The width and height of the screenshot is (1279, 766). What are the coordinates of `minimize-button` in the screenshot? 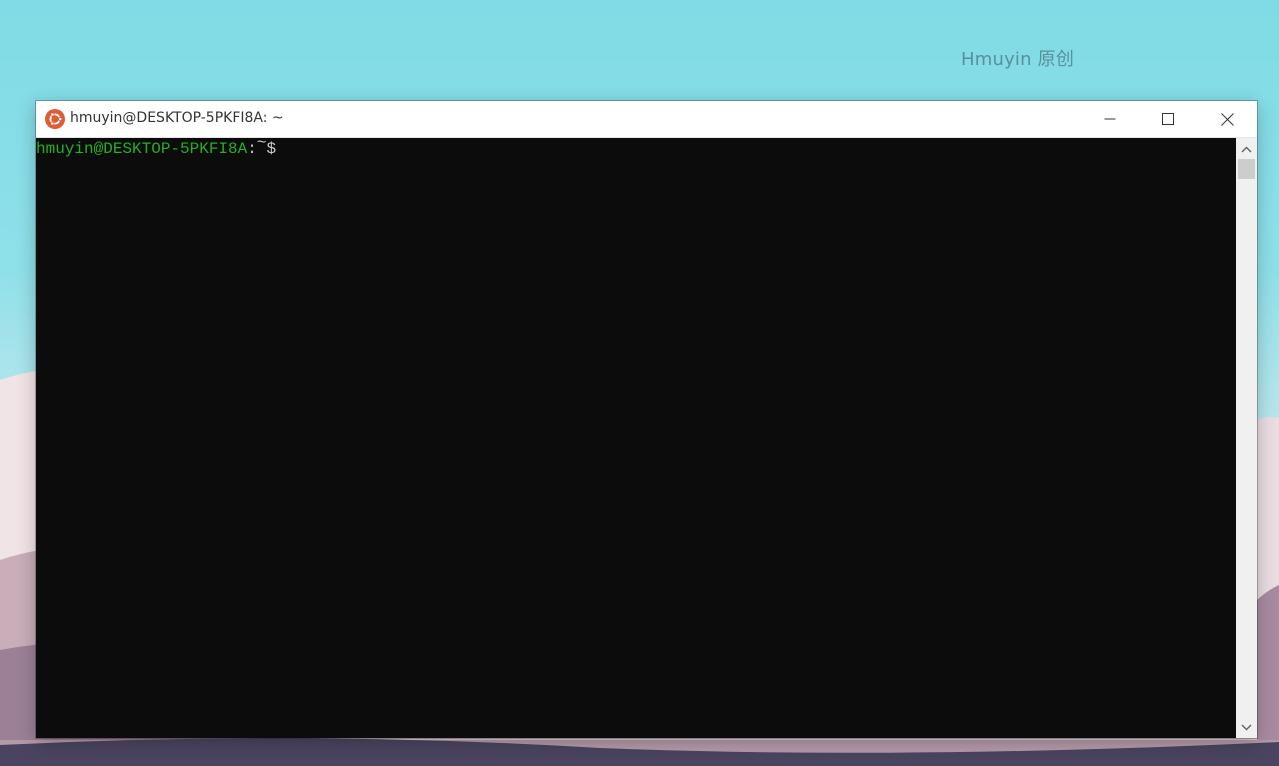 It's located at (1110, 119).